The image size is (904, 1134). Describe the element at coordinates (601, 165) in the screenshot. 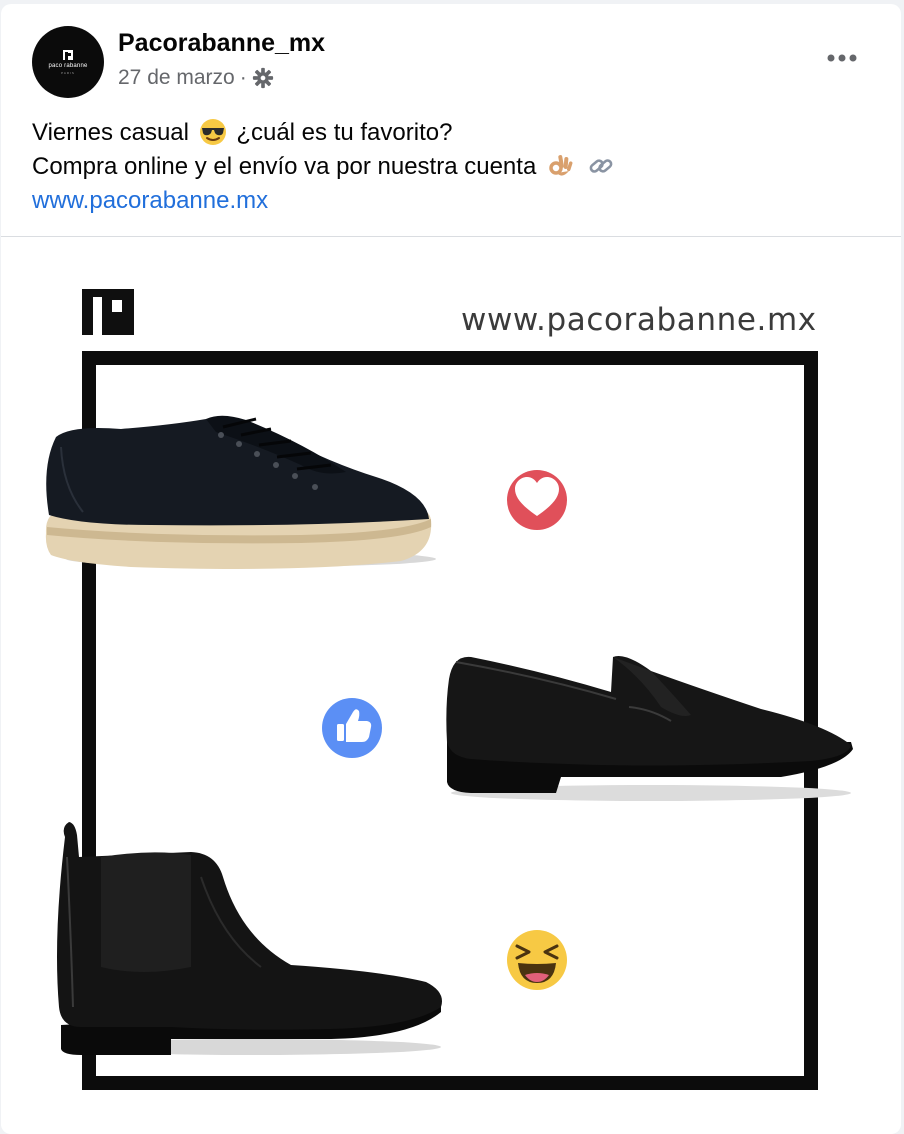

I see `link-emoji-icon` at that location.